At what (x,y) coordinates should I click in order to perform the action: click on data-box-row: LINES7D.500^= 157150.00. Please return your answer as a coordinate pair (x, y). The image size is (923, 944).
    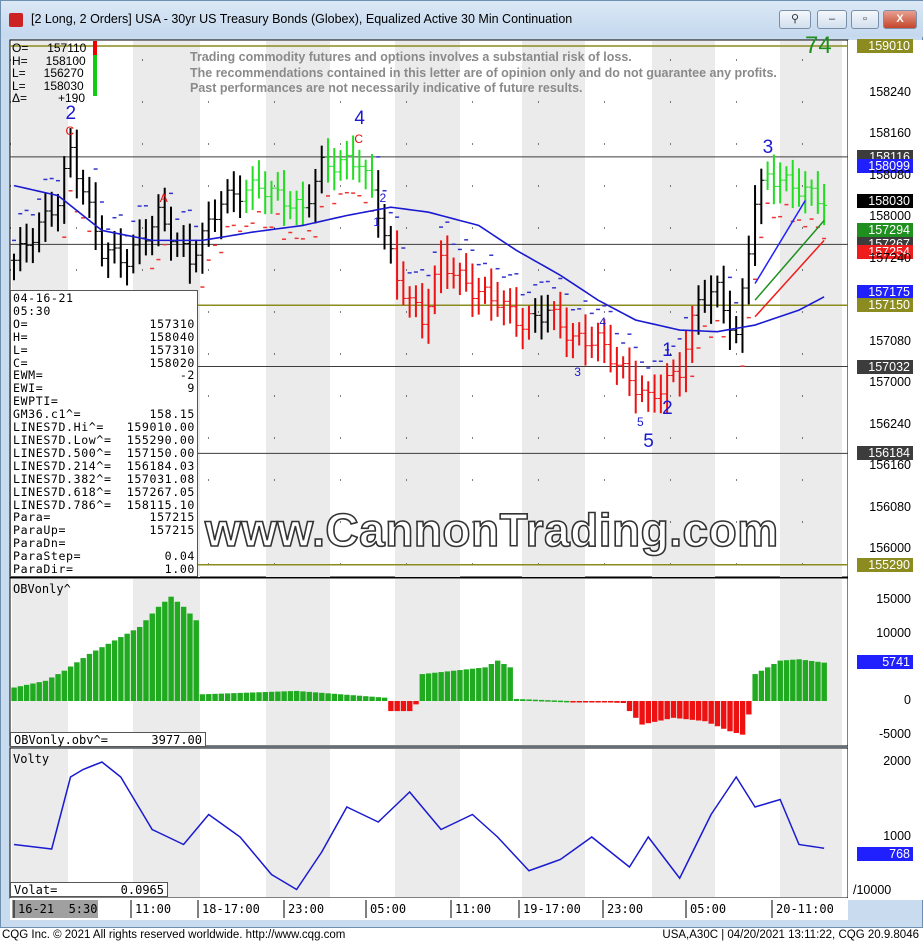
    Looking at the image, I should click on (104, 452).